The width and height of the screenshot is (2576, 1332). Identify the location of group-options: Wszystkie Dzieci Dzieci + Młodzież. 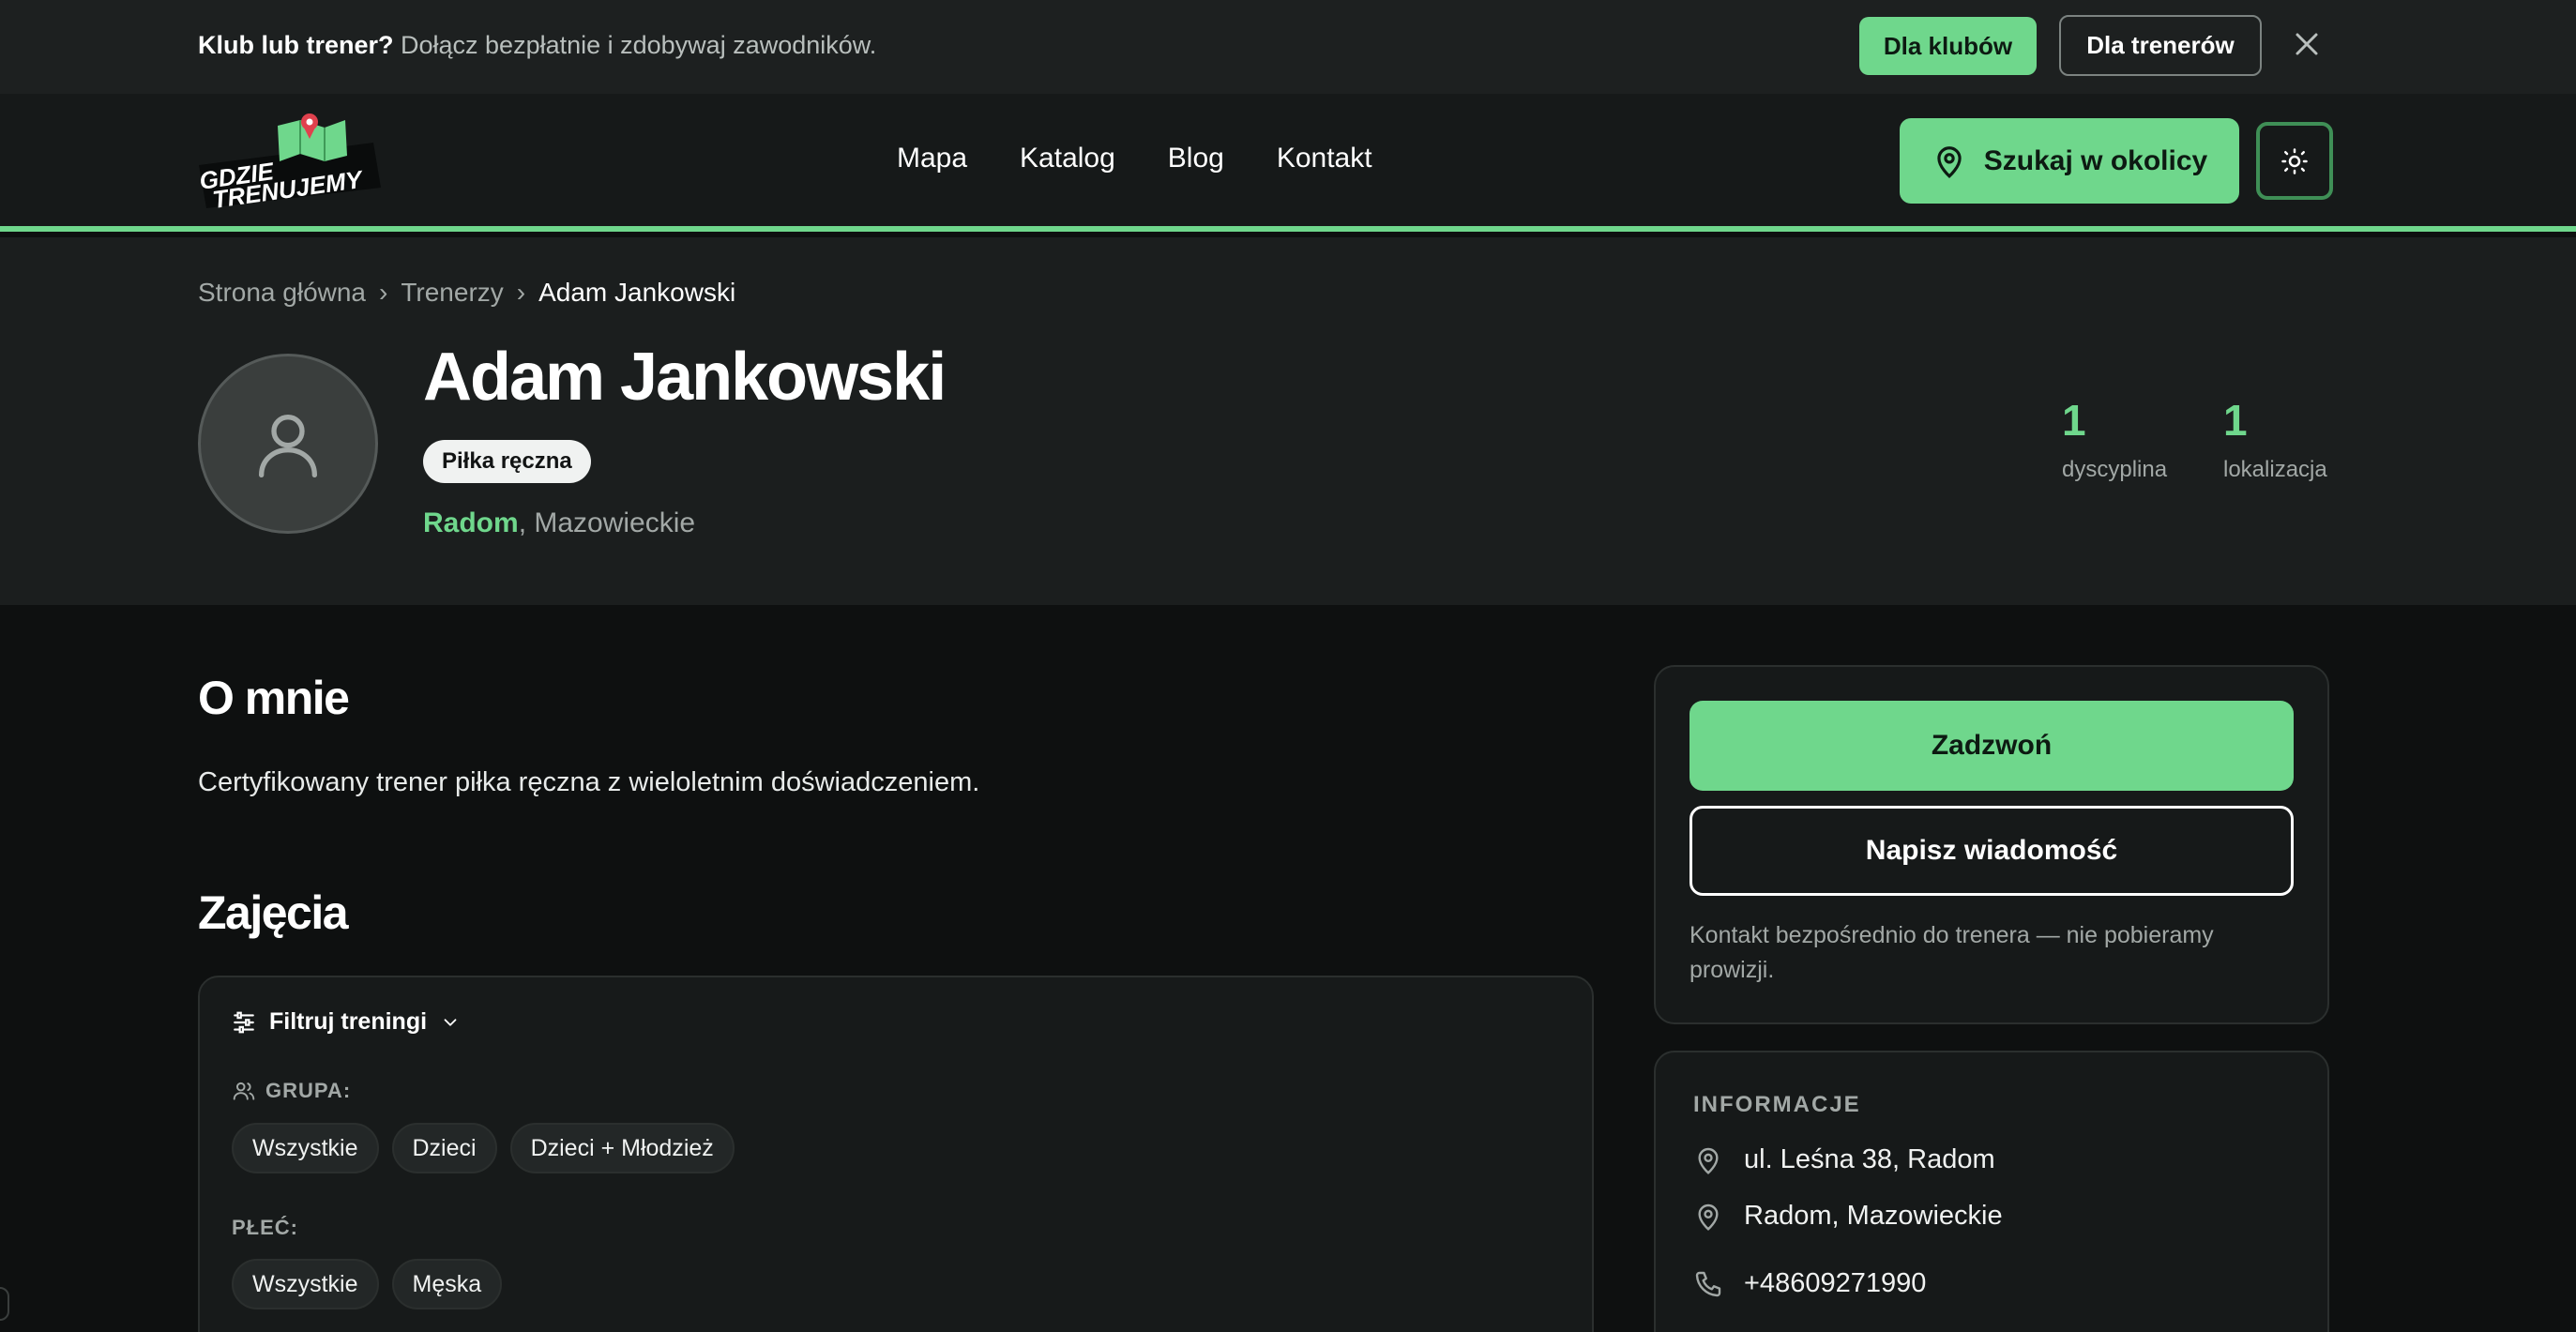
(483, 1148).